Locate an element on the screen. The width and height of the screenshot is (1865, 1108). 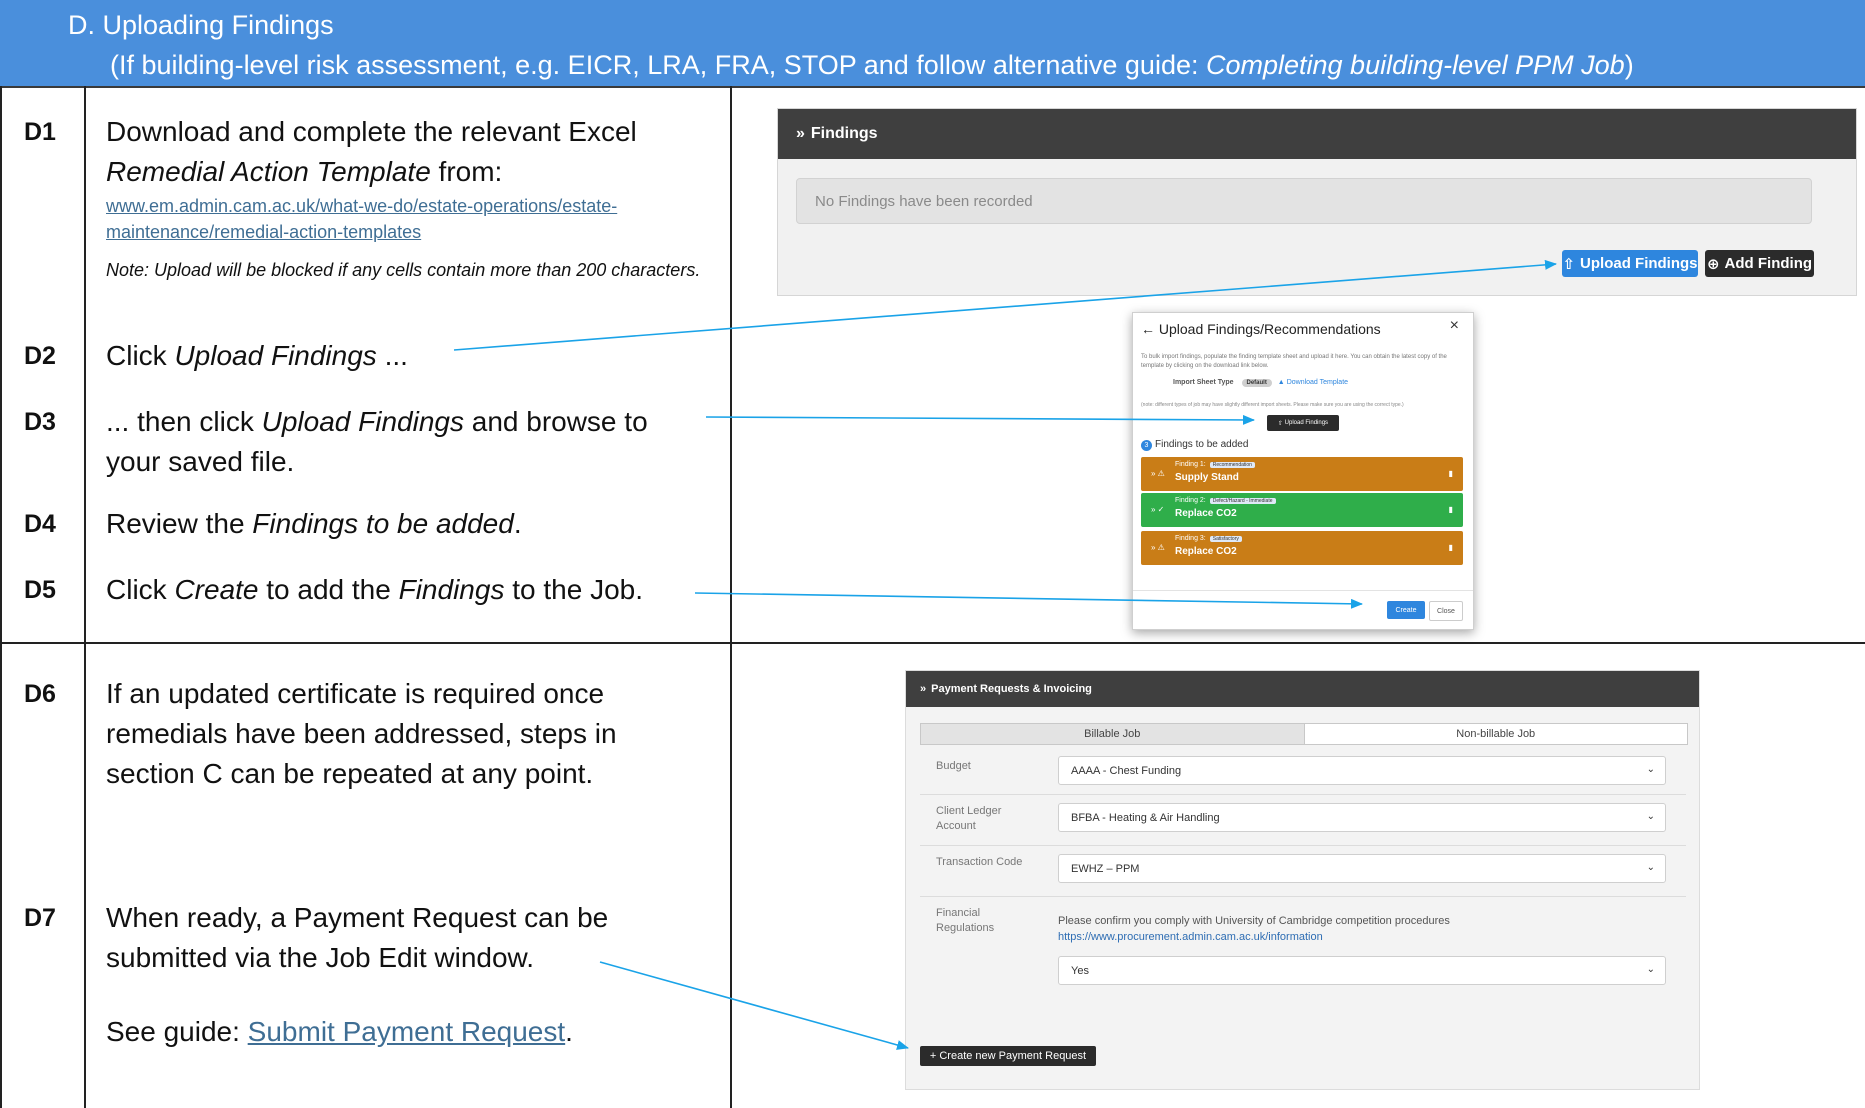
step-d4-pre: Review the is located at coordinates (179, 523).